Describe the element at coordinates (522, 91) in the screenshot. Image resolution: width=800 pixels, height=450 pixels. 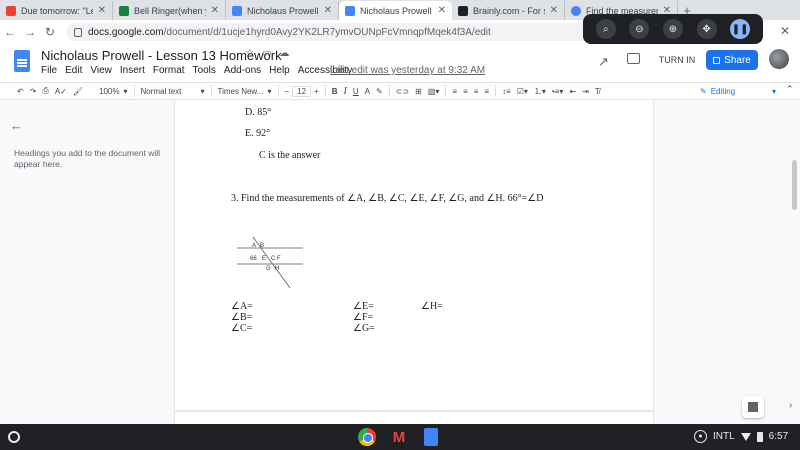
I see `checklist-icon: ☑▾` at that location.